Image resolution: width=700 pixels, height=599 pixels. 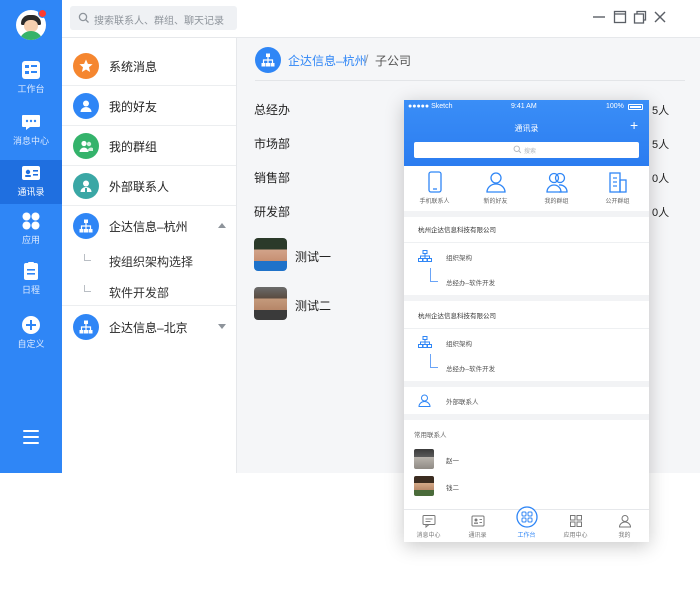 I want to click on quick-label: 公开群组, so click(x=617, y=202).